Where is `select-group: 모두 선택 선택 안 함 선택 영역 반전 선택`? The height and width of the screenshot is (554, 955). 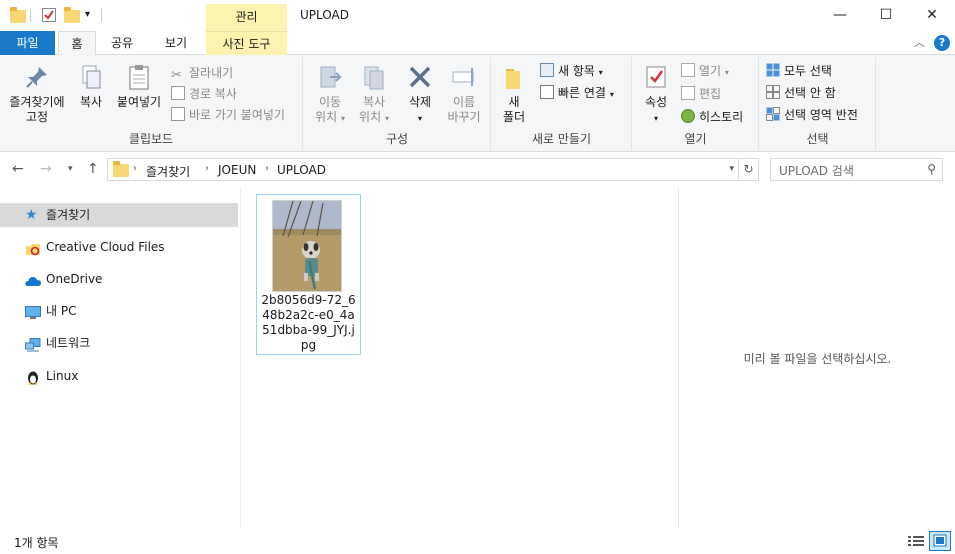 select-group: 모두 선택 선택 안 함 선택 영역 반전 선택 is located at coordinates (818, 103).